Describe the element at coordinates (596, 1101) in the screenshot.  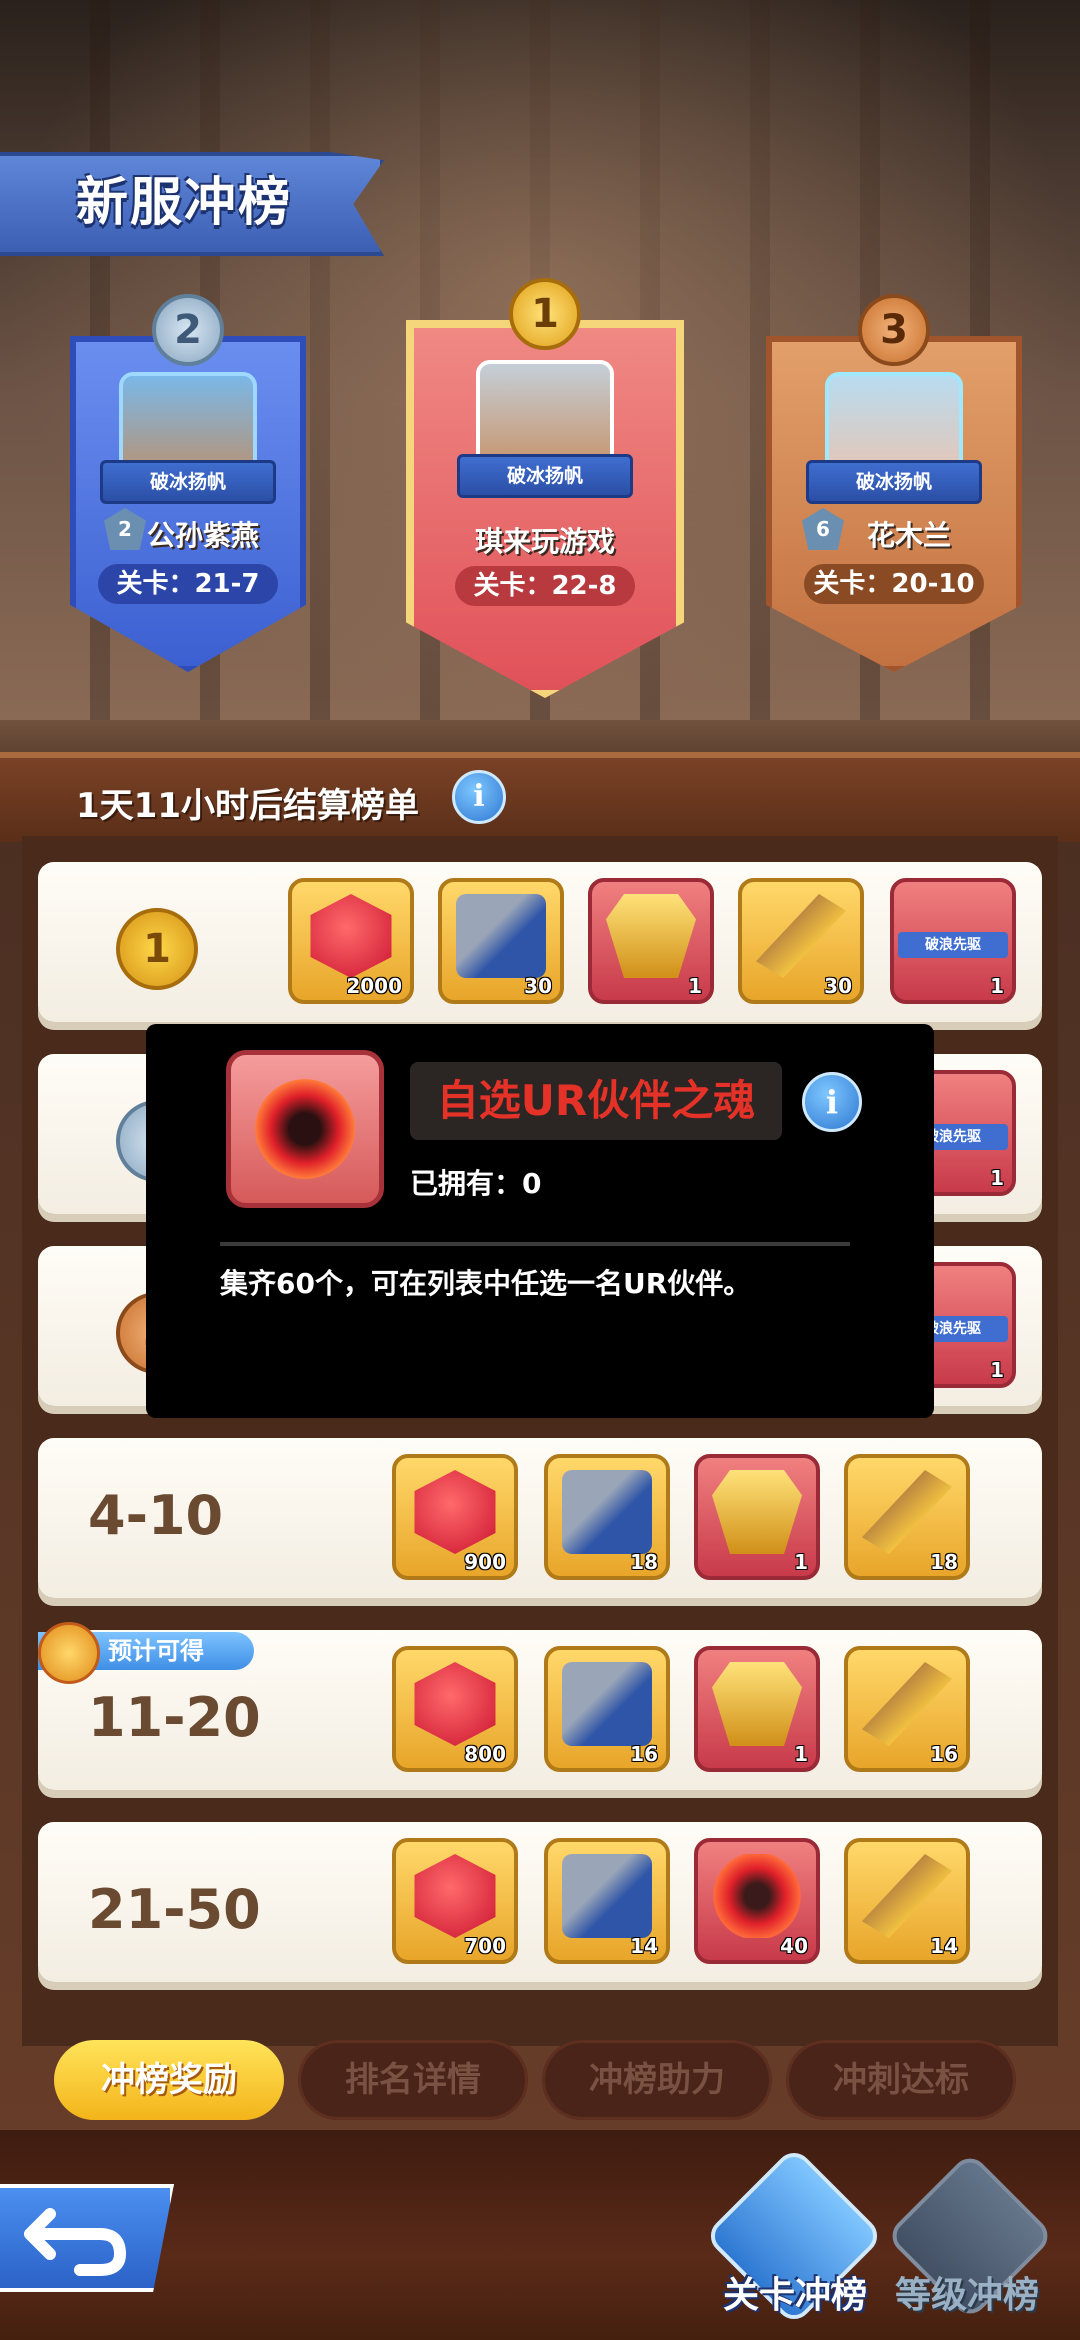
I see `popup-title: 自选UR伙伴之魂` at that location.